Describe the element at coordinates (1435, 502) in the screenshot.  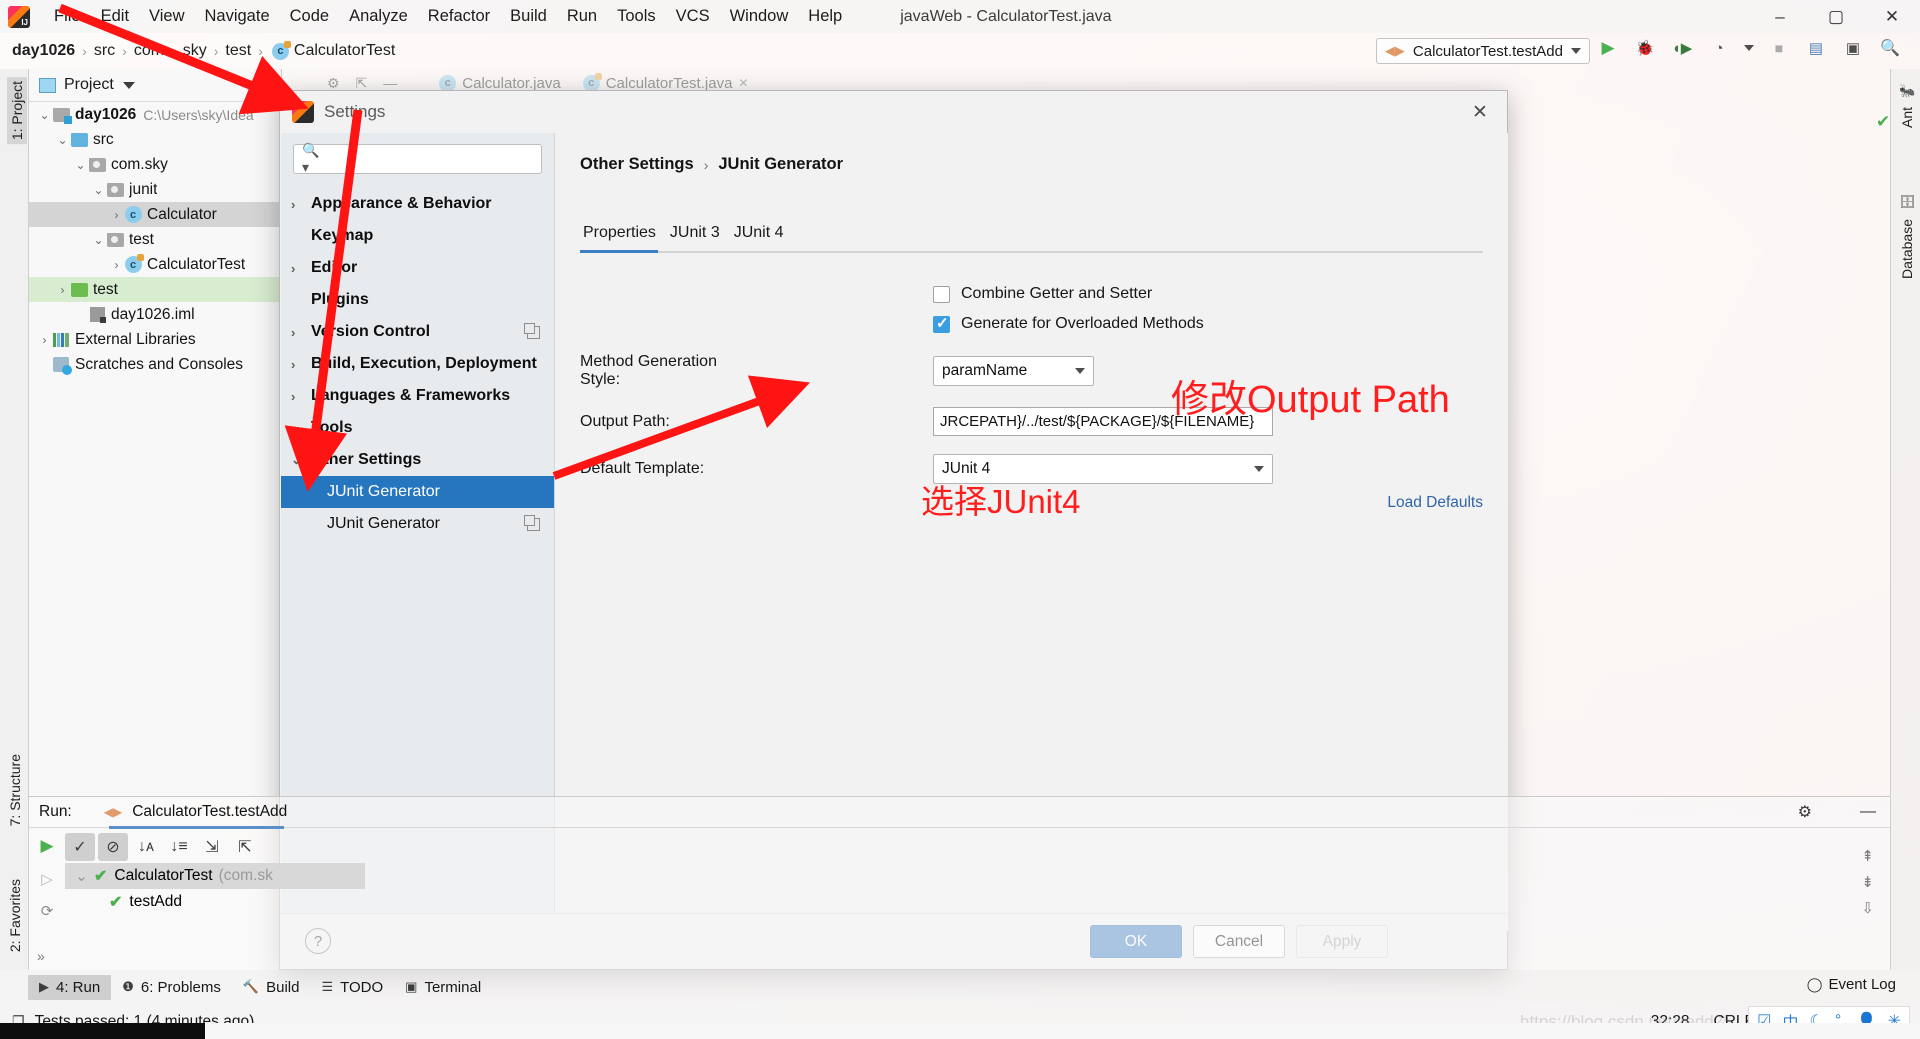
I see `load-defaults-link: Load Defaults` at that location.